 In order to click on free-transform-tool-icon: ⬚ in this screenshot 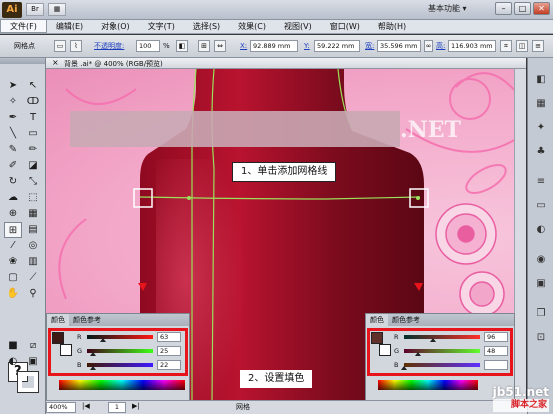, I will do `click(33, 198)`.